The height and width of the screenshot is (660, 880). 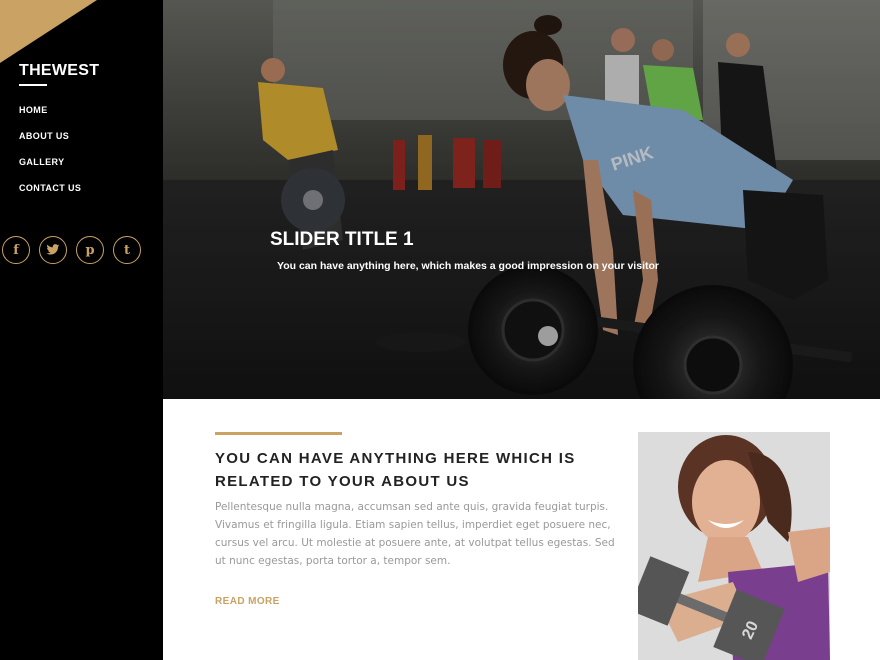 I want to click on about-image: 20, so click(x=734, y=546).